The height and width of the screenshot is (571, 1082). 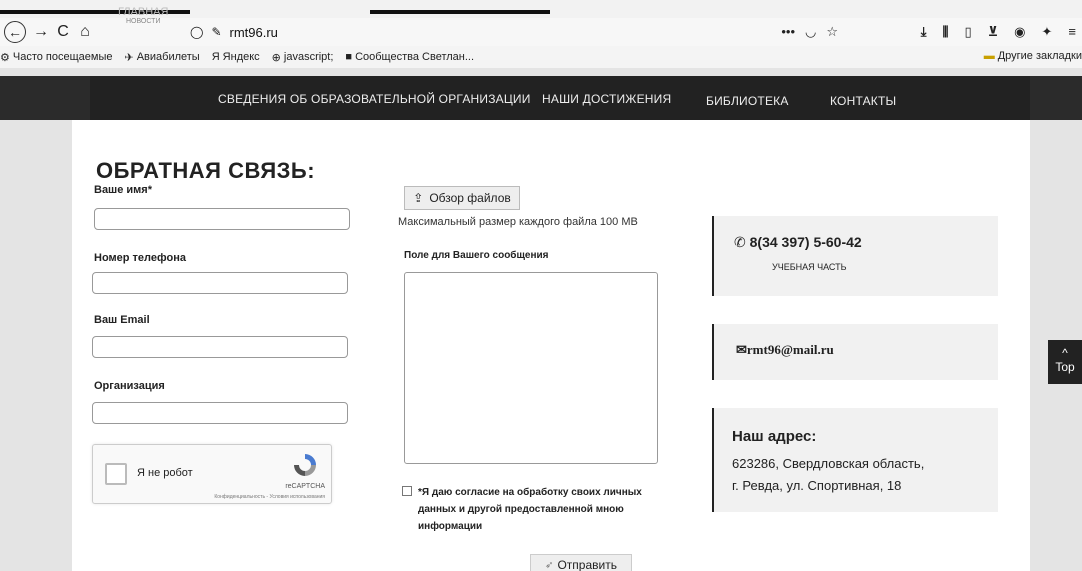 What do you see at coordinates (1065, 353) in the screenshot?
I see `chevron-up-icon: ^` at bounding box center [1065, 353].